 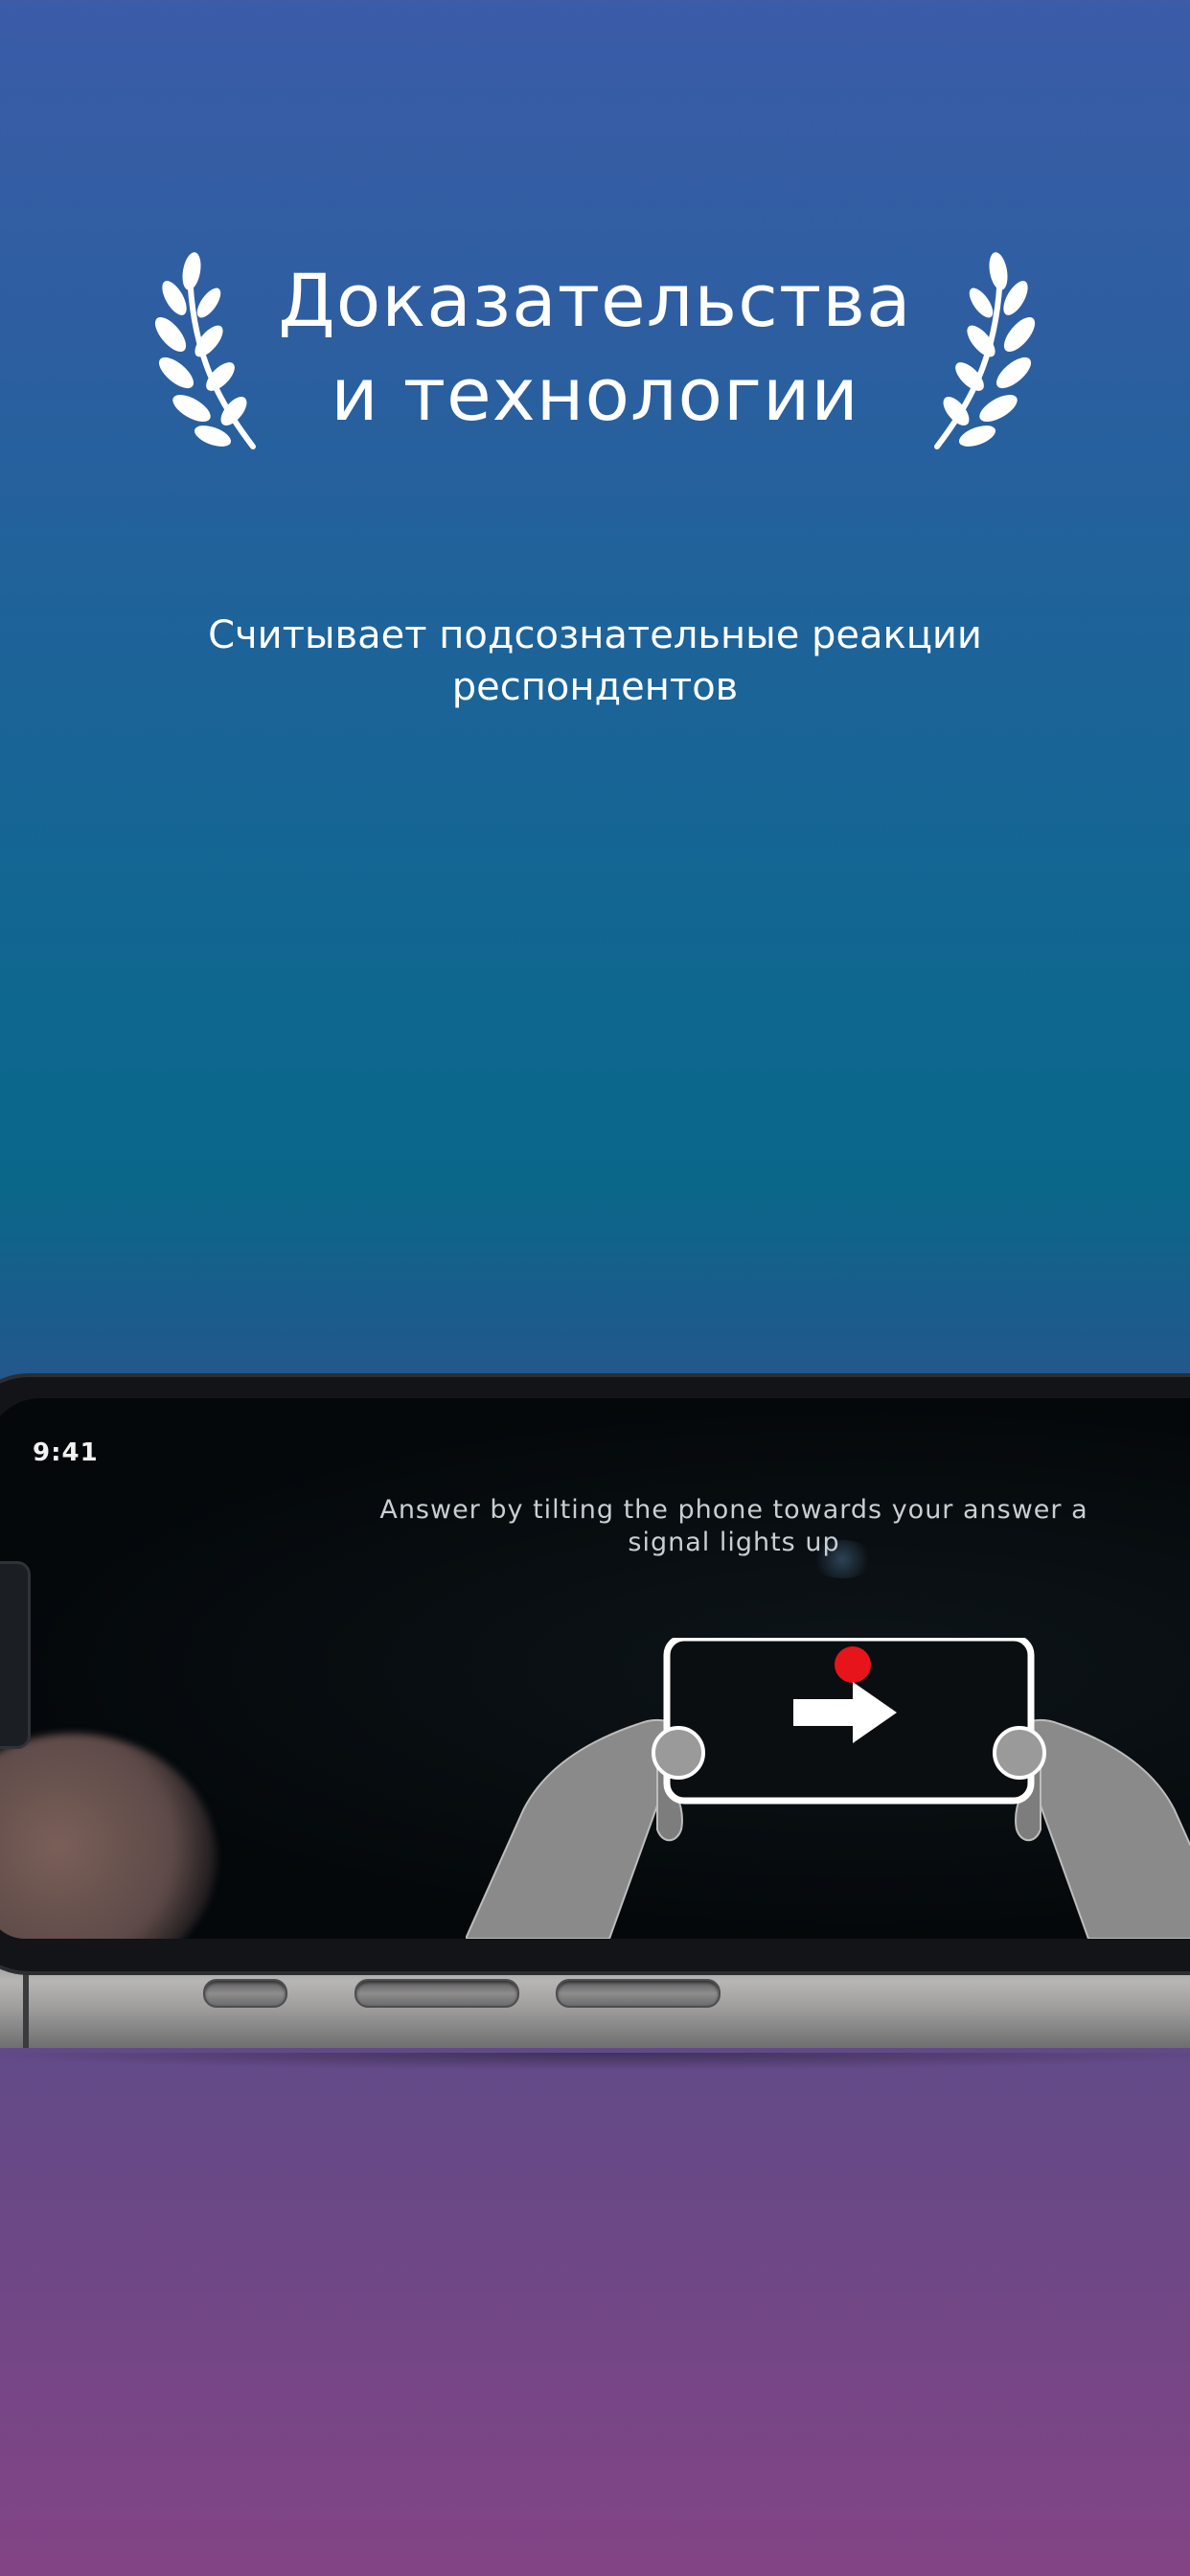 What do you see at coordinates (437, 1993) in the screenshot?
I see `volume-up-button` at bounding box center [437, 1993].